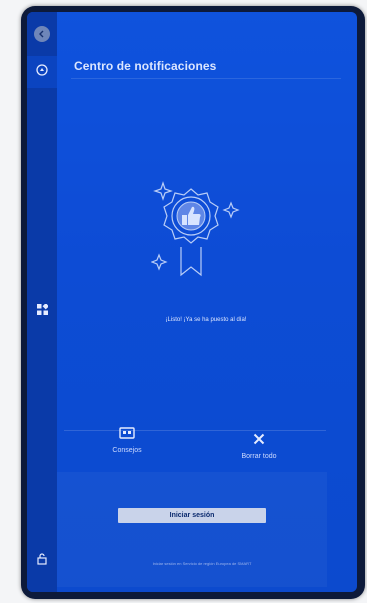 This screenshot has width=367, height=603. I want to click on lock-icon, so click(42, 561).